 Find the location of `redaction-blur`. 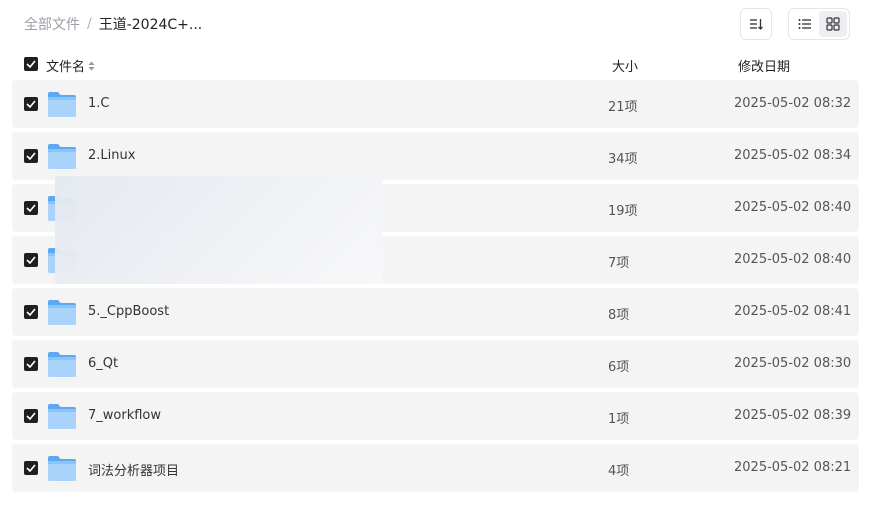

redaction-blur is located at coordinates (219, 230).